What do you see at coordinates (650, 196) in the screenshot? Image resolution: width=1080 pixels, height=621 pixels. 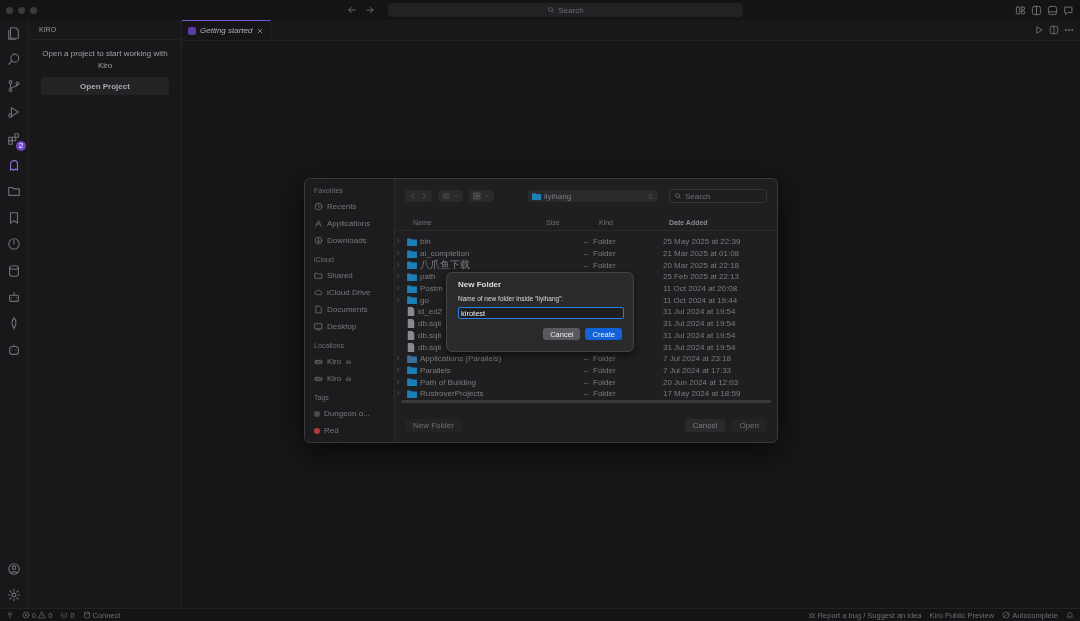 I see `updown-icon` at bounding box center [650, 196].